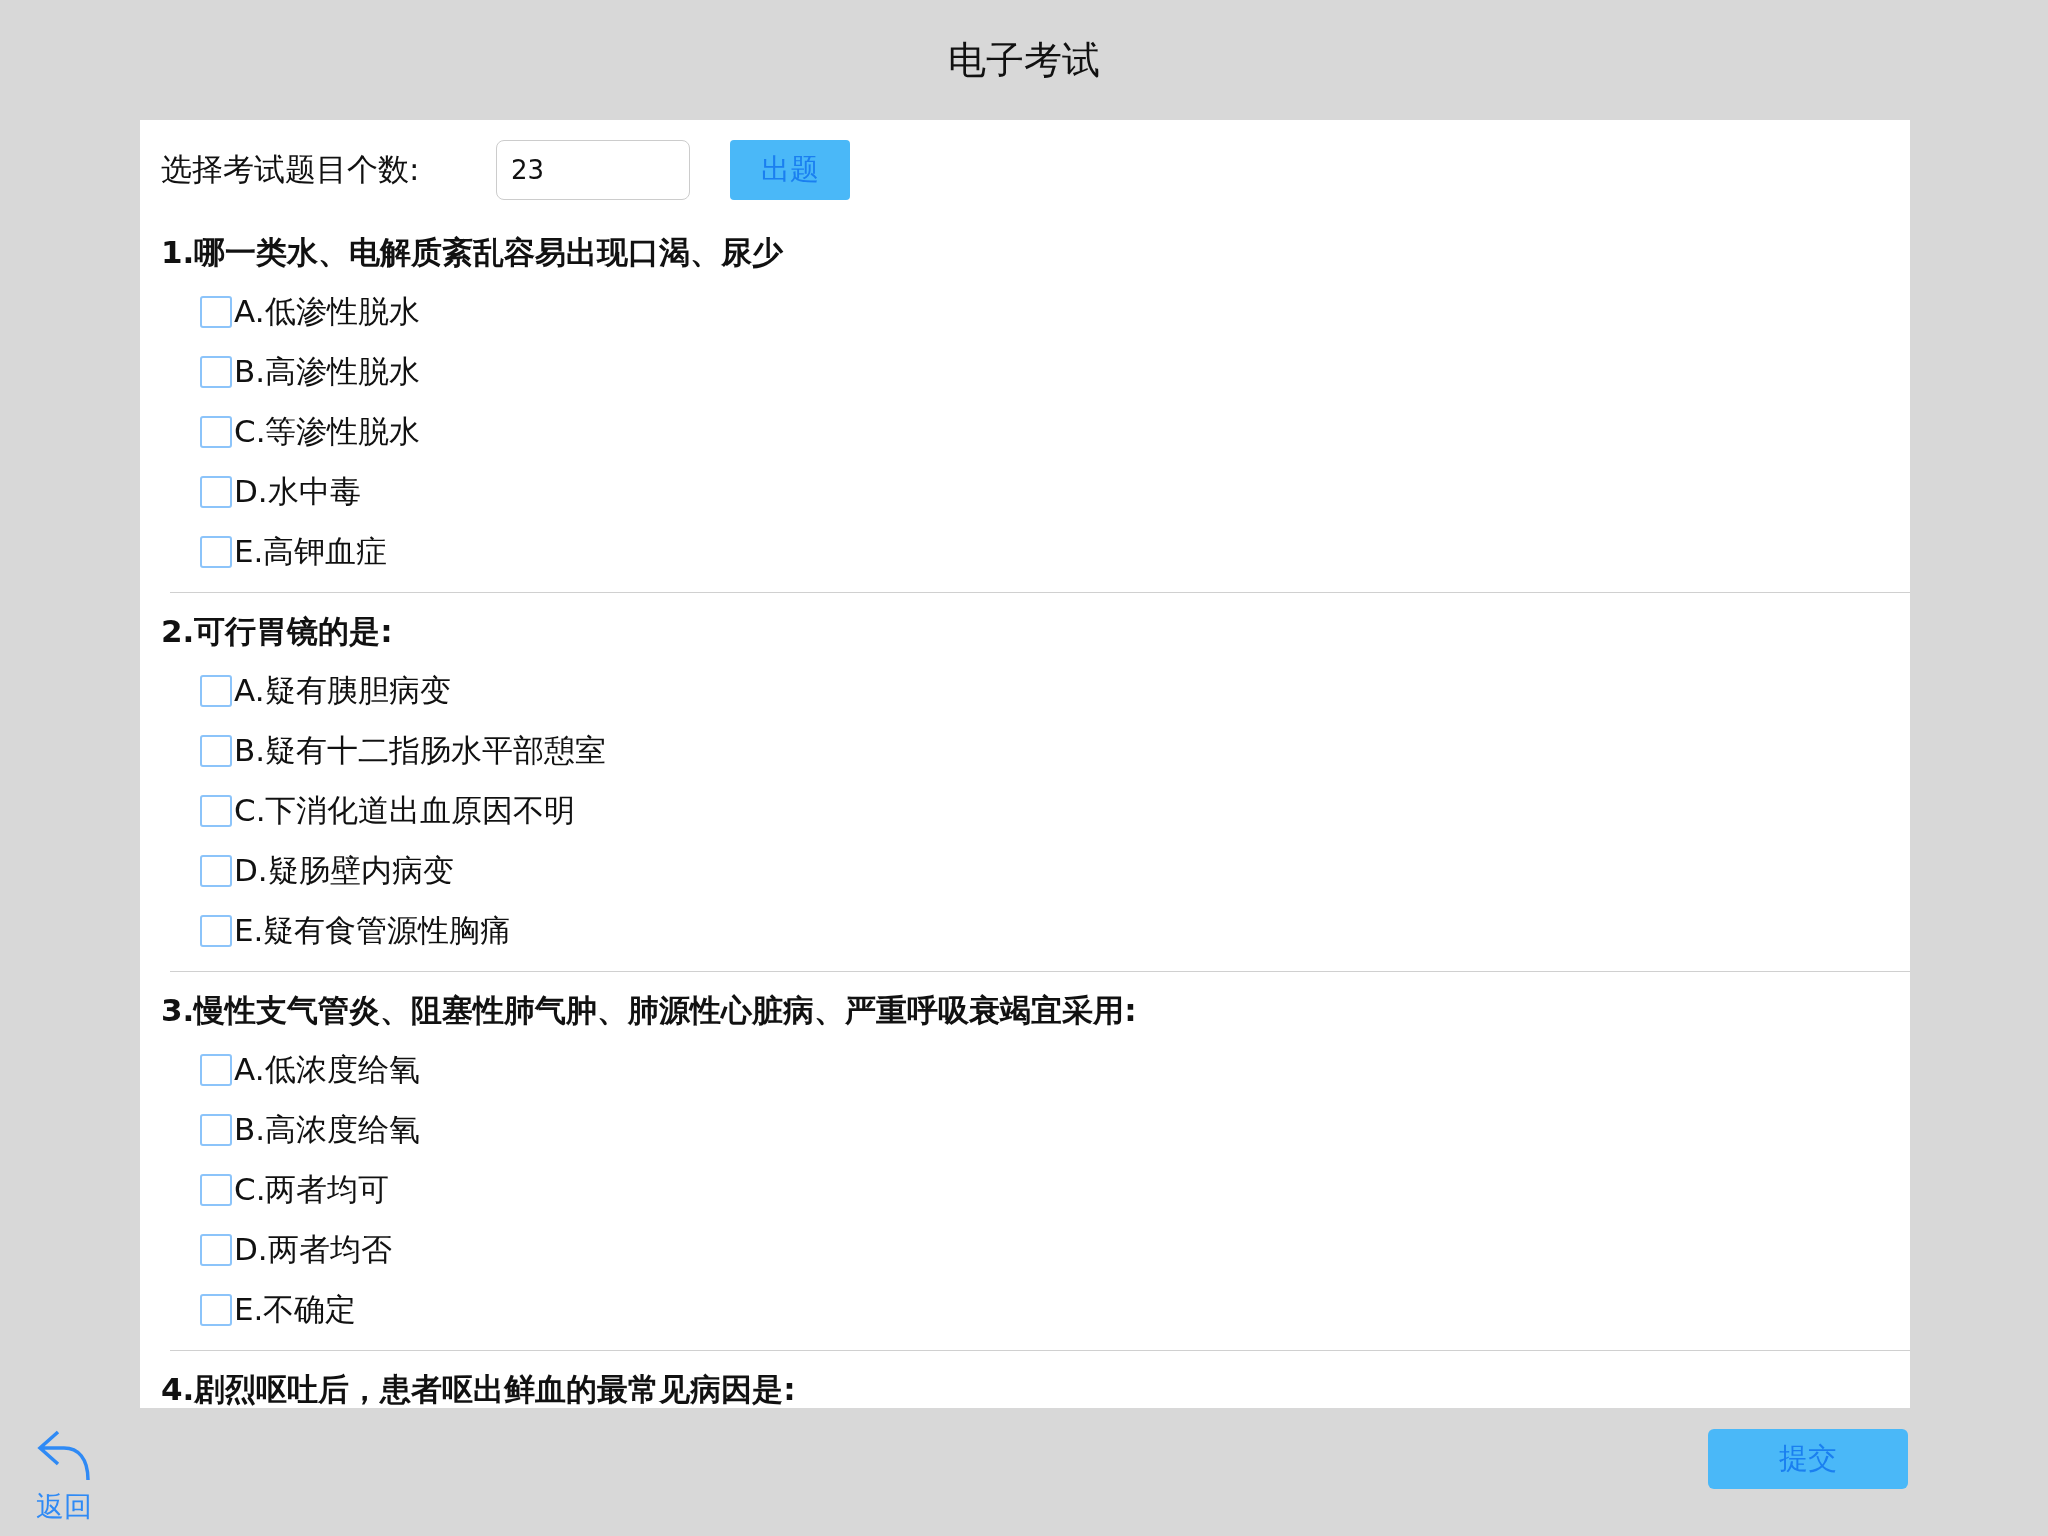 The image size is (2048, 1536). What do you see at coordinates (311, 551) in the screenshot?
I see `option-label: E.高钾血症` at bounding box center [311, 551].